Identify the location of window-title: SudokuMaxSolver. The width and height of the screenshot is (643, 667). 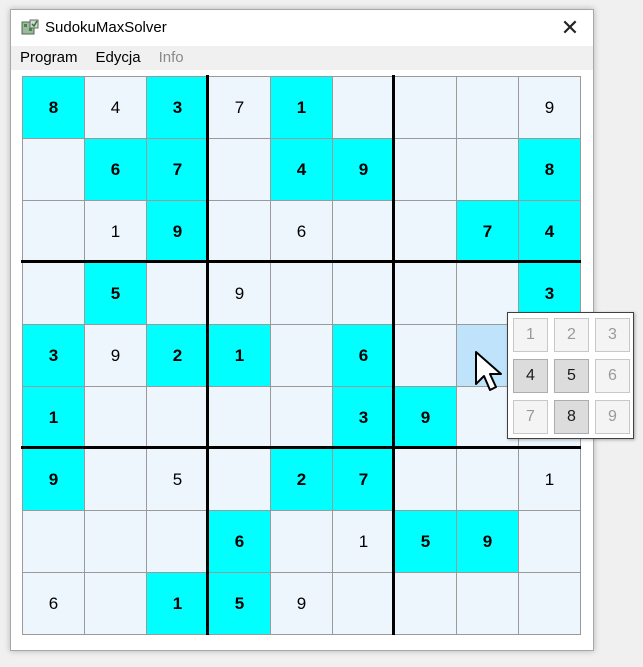
(106, 27).